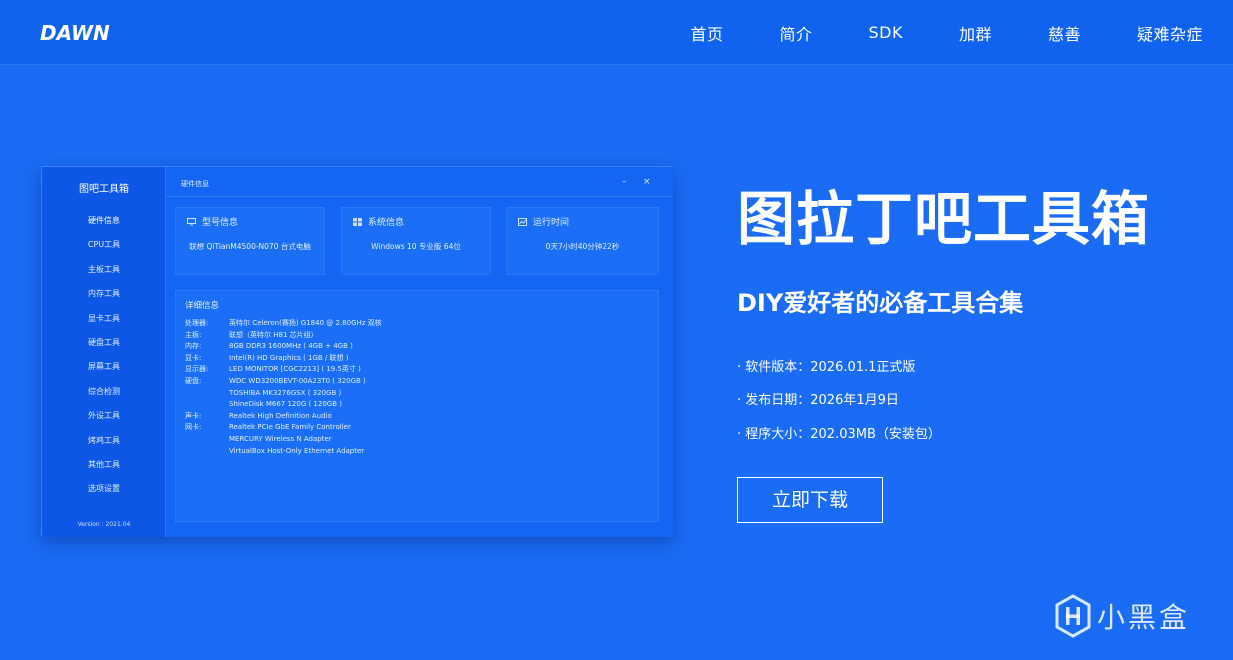  What do you see at coordinates (624, 182) in the screenshot?
I see `minimize-icon: –` at bounding box center [624, 182].